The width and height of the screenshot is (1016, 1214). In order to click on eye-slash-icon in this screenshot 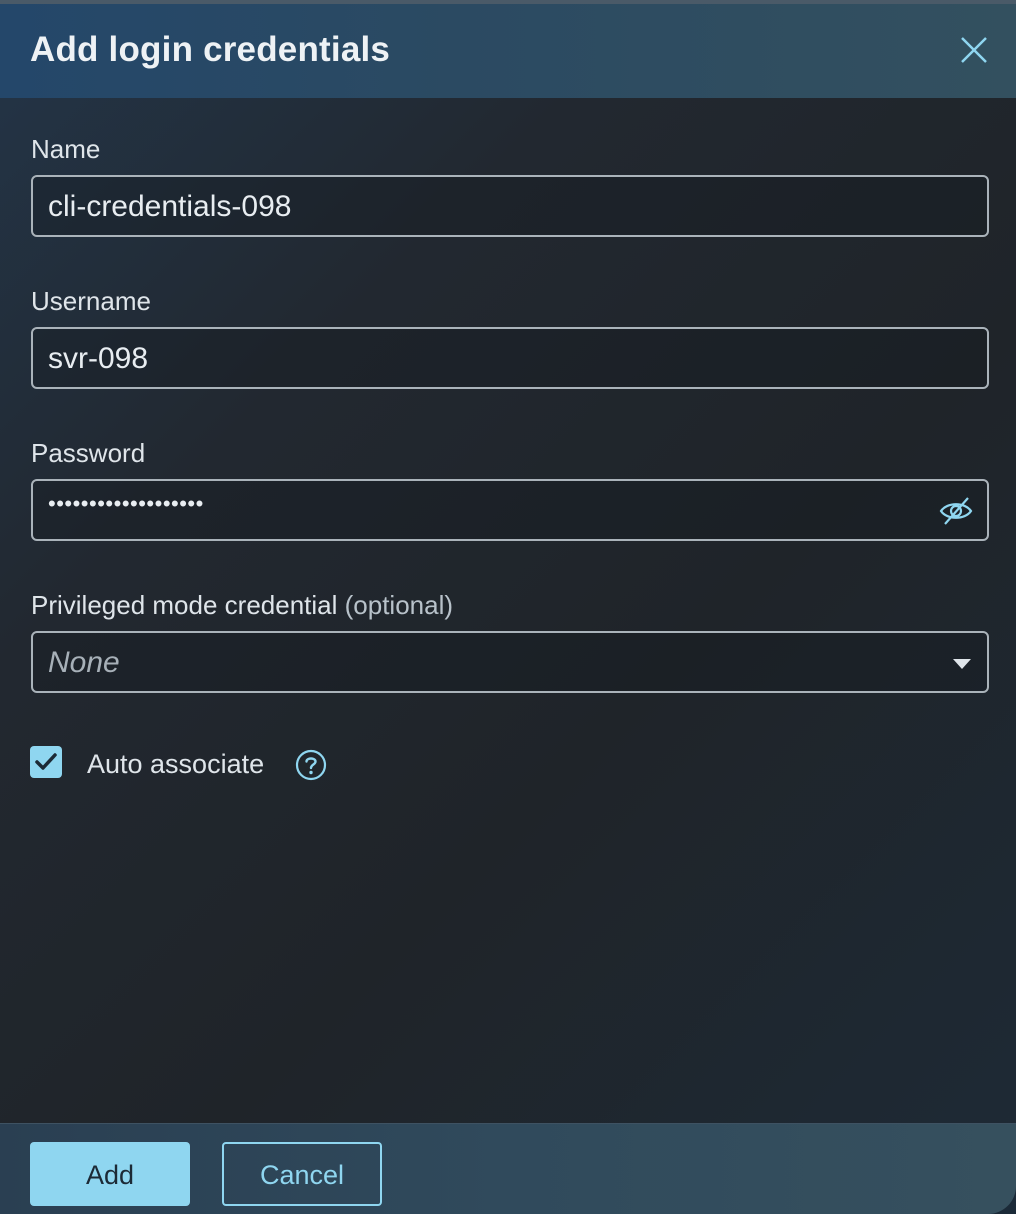, I will do `click(956, 511)`.